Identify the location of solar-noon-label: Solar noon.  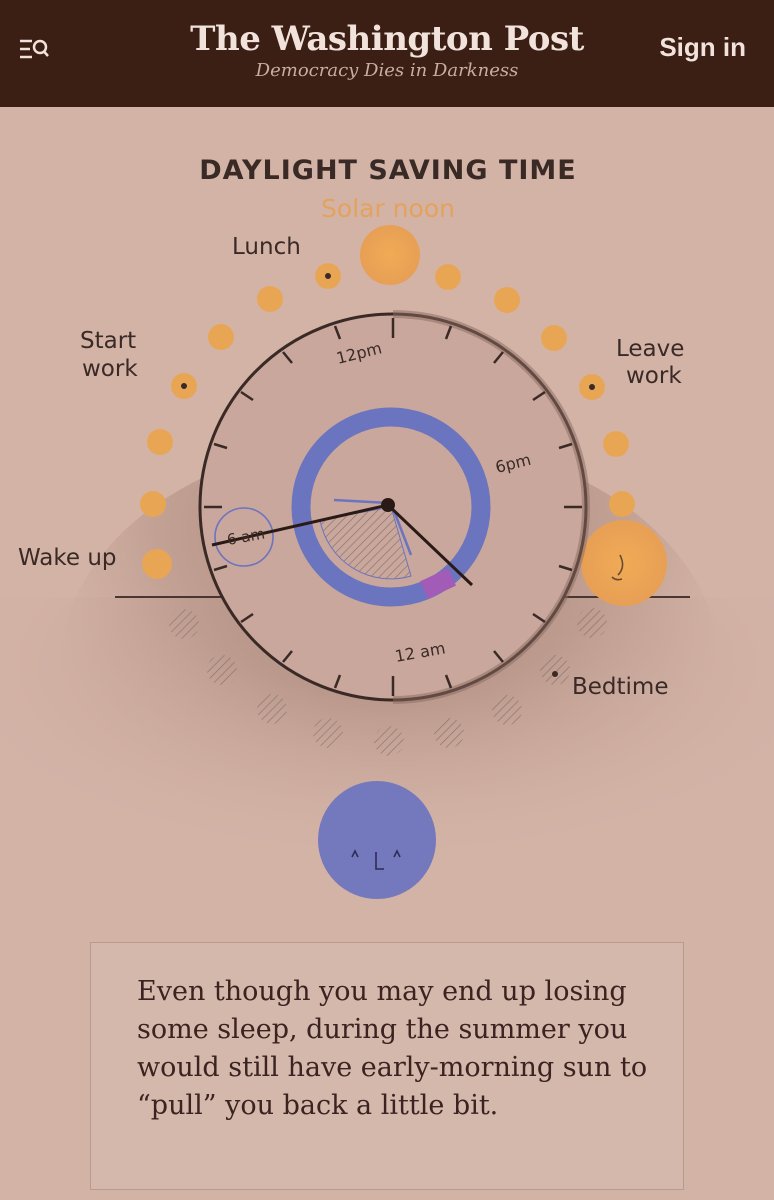
(388, 208).